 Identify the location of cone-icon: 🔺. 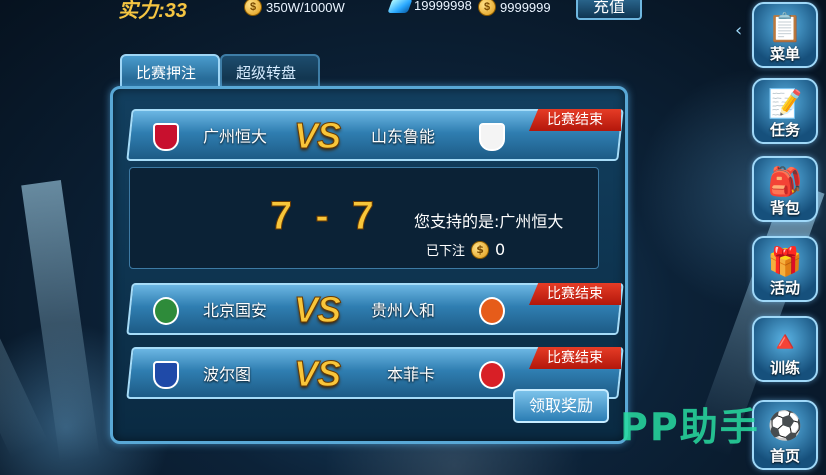
(785, 341).